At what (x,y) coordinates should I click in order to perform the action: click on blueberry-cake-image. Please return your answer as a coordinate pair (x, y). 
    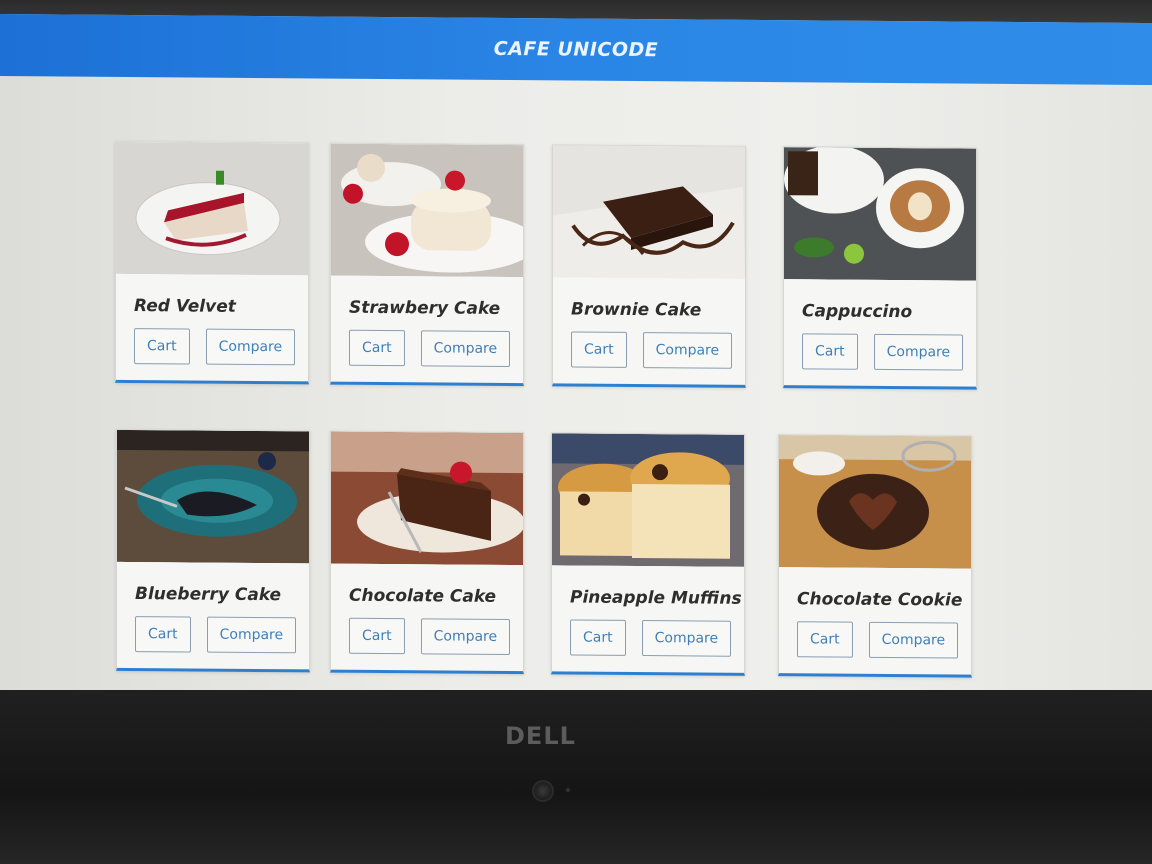
    Looking at the image, I should click on (213, 496).